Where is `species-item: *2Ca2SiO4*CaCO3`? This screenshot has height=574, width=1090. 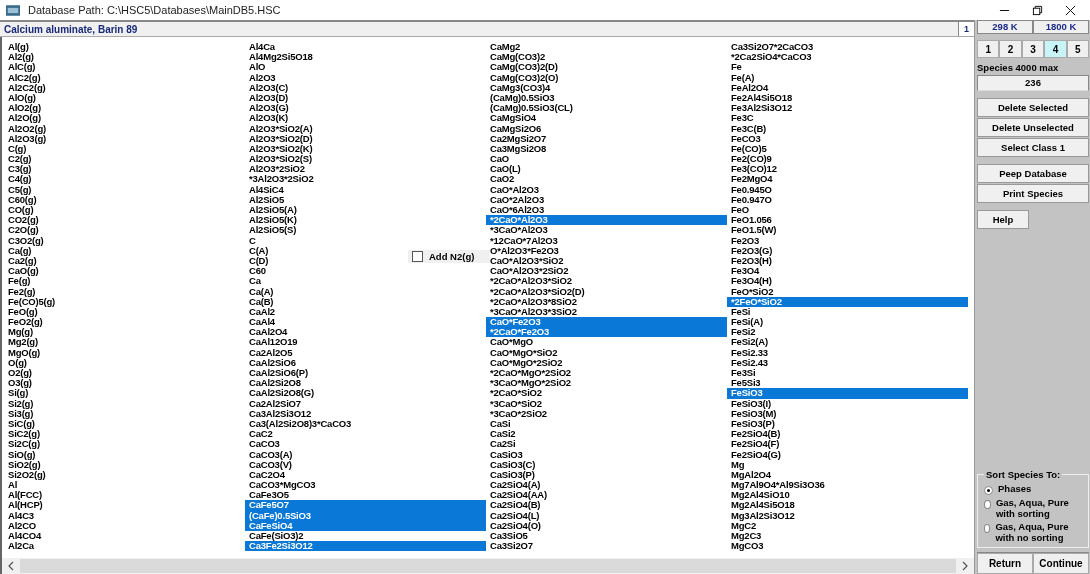 species-item: *2Ca2SiO4*CaCO3 is located at coordinates (769, 57).